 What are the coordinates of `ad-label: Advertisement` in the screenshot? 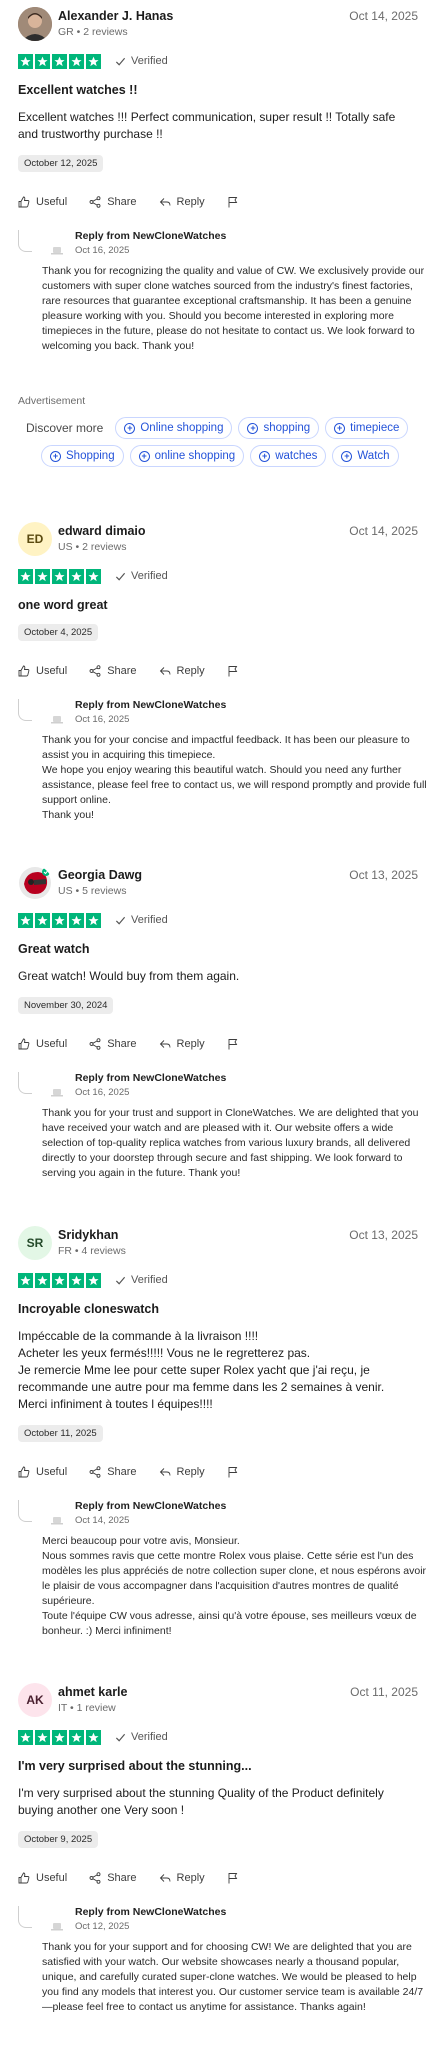 It's located at (52, 401).